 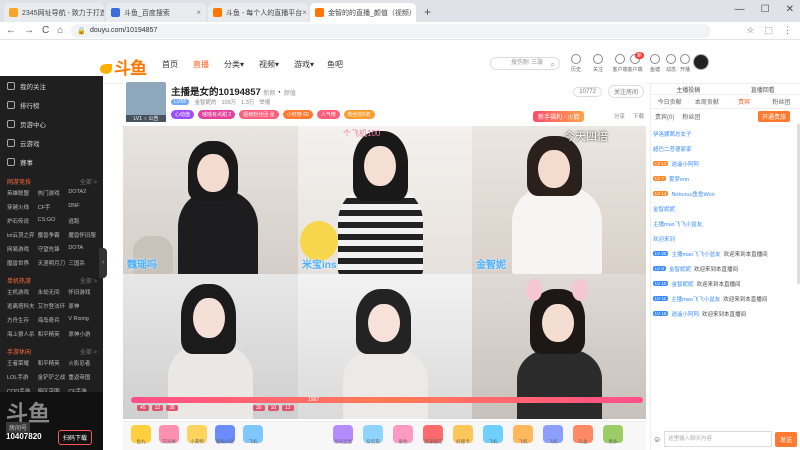 What do you see at coordinates (692, 194) in the screenshot?
I see `chat-username: Noburuu鱼鱼Won` at bounding box center [692, 194].